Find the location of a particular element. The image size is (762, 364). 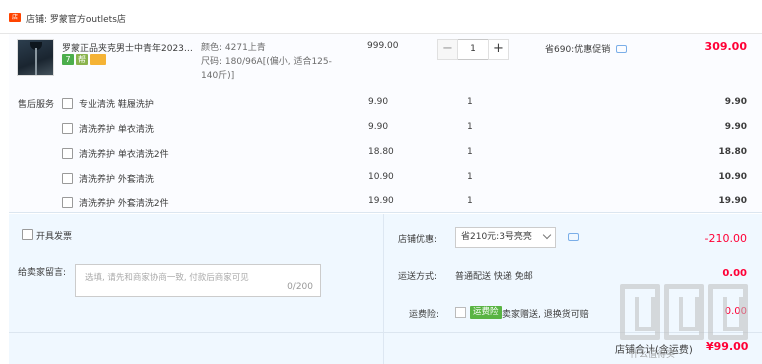

product-sku: 颜色: 4271上青 尺码: 180/96A[(偏小, 适合125-140斤)] is located at coordinates (268, 62).